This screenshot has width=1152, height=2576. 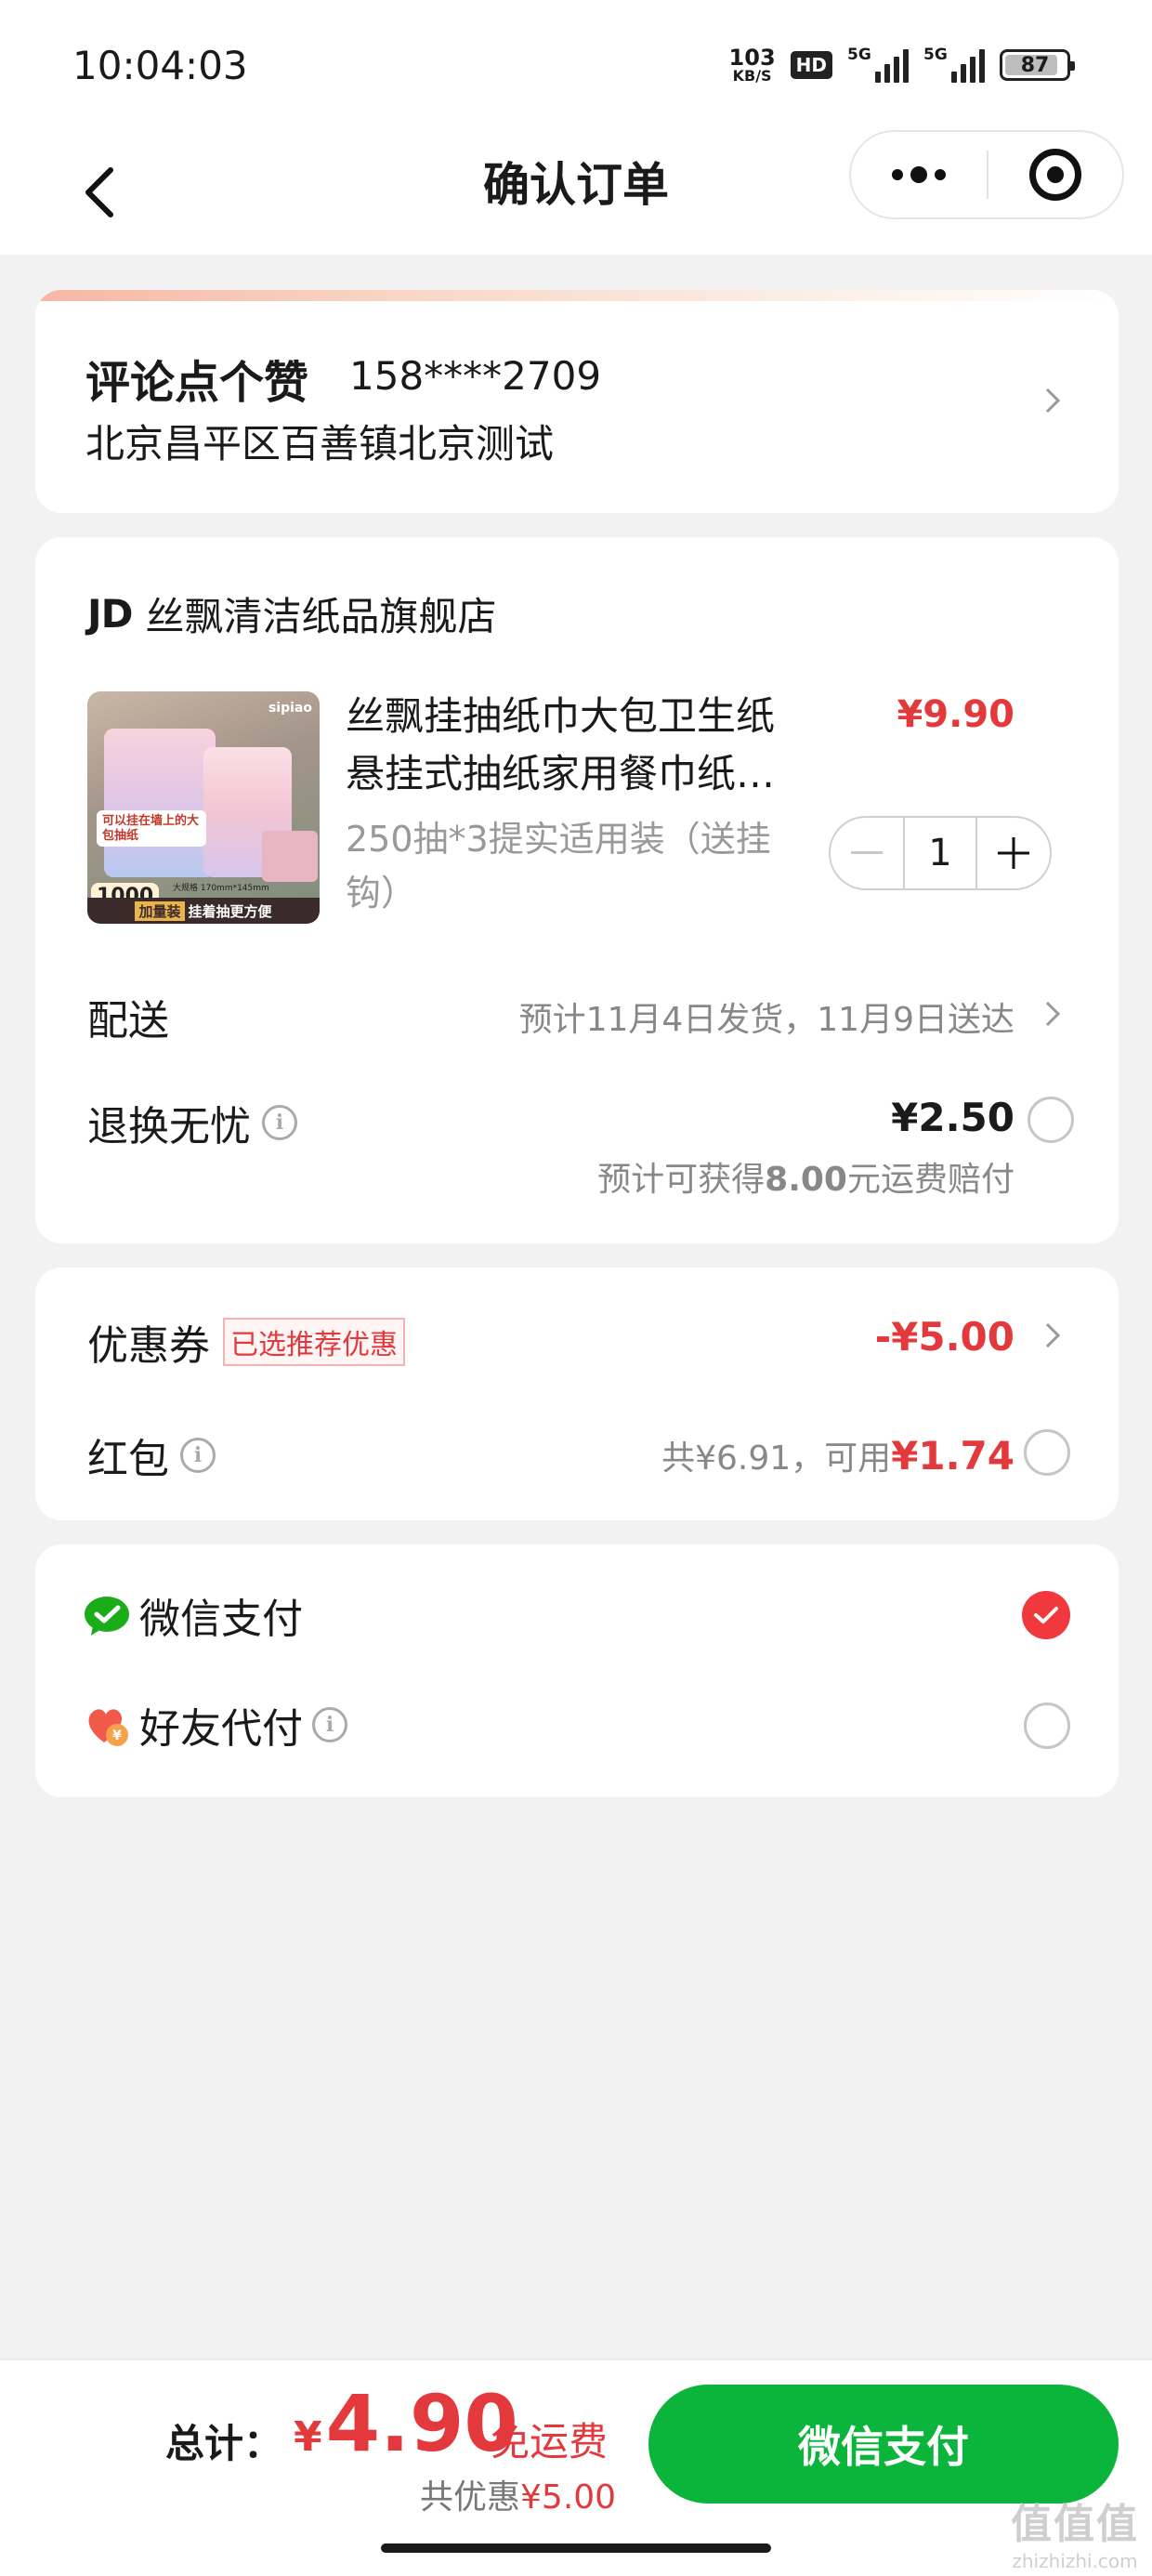 What do you see at coordinates (160, 65) in the screenshot?
I see `status-time: 10:04:03` at bounding box center [160, 65].